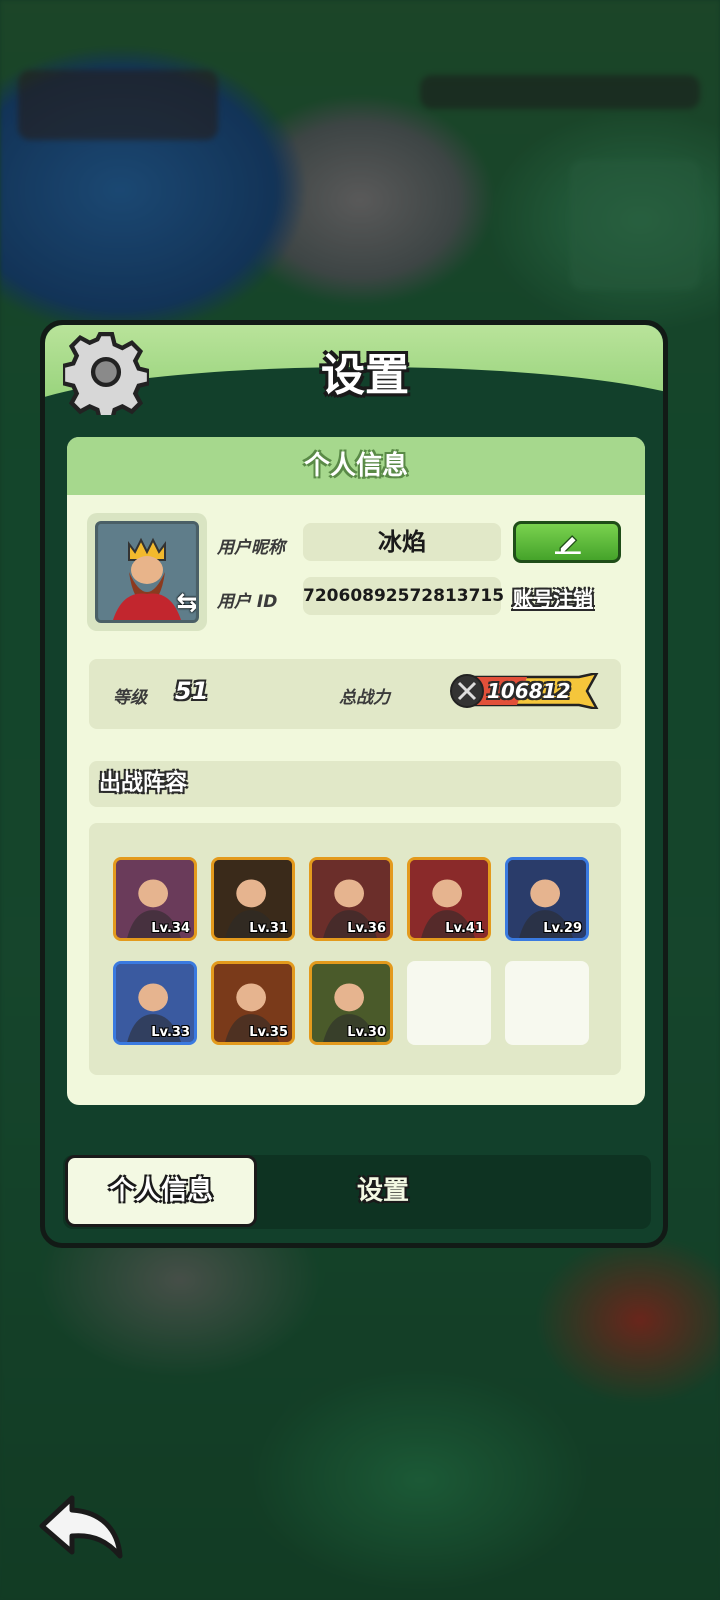 The height and width of the screenshot is (1600, 720). Describe the element at coordinates (351, 899) in the screenshot. I see `hero-slot: Lv.36` at that location.